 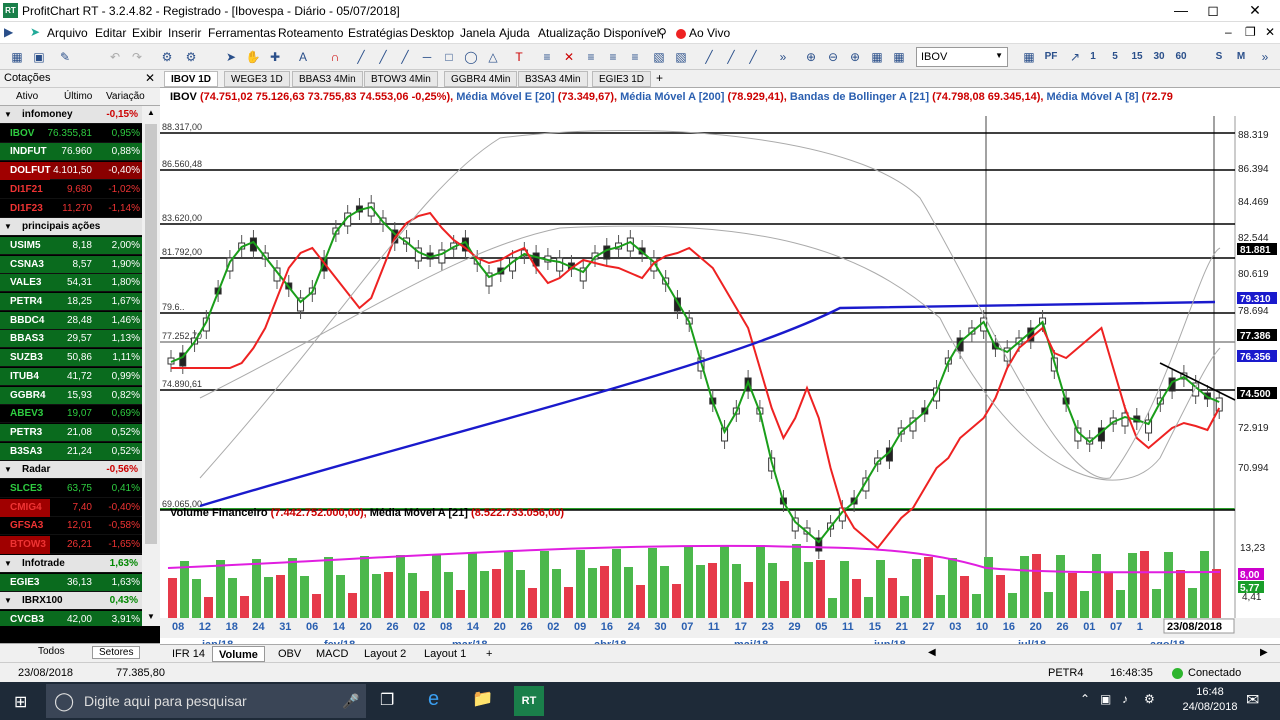 I want to click on scroll-down-icon: ▼, so click(x=151, y=619).